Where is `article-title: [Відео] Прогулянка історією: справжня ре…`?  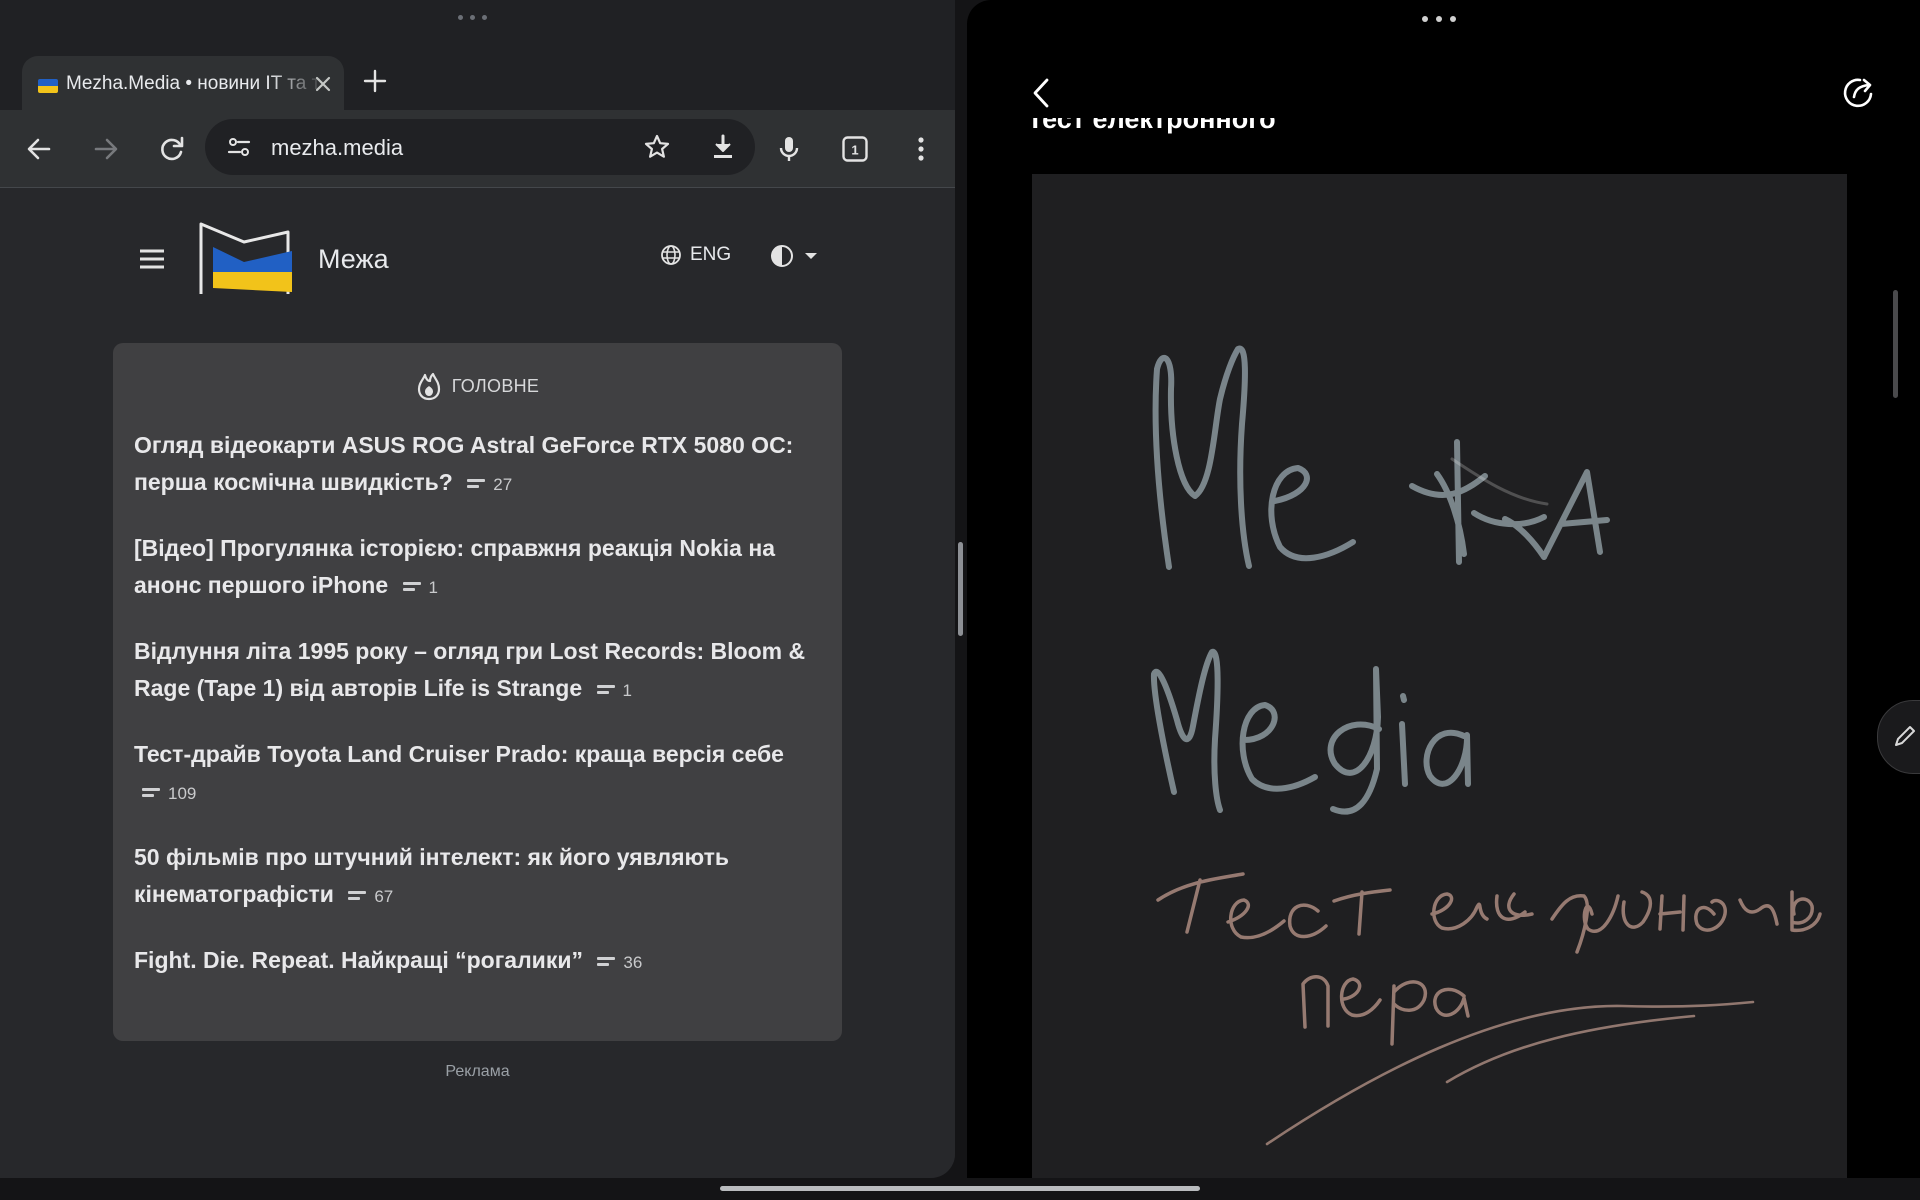 article-title: [Відео] Прогулянка історією: справжня ре… is located at coordinates (454, 566).